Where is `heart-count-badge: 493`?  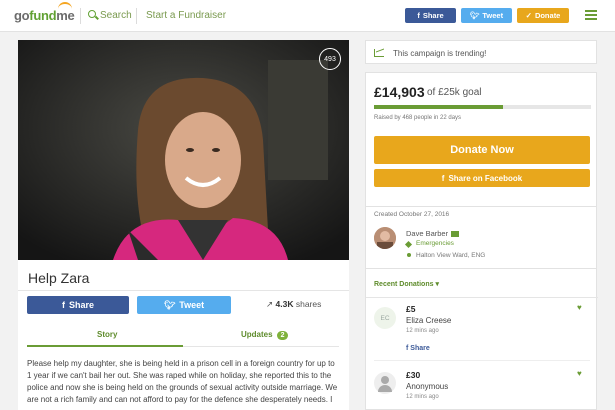 heart-count-badge: 493 is located at coordinates (330, 59).